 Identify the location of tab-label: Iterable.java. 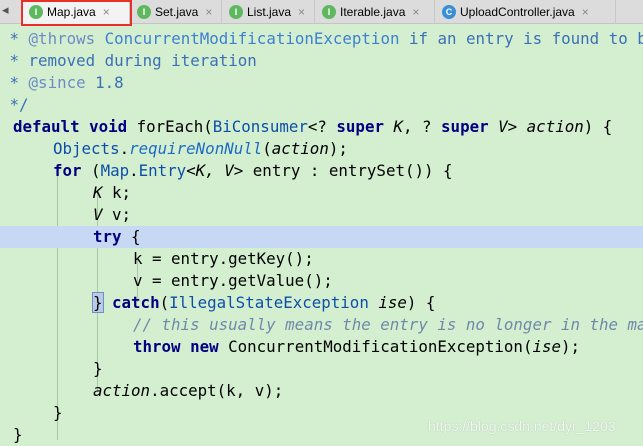
(373, 12).